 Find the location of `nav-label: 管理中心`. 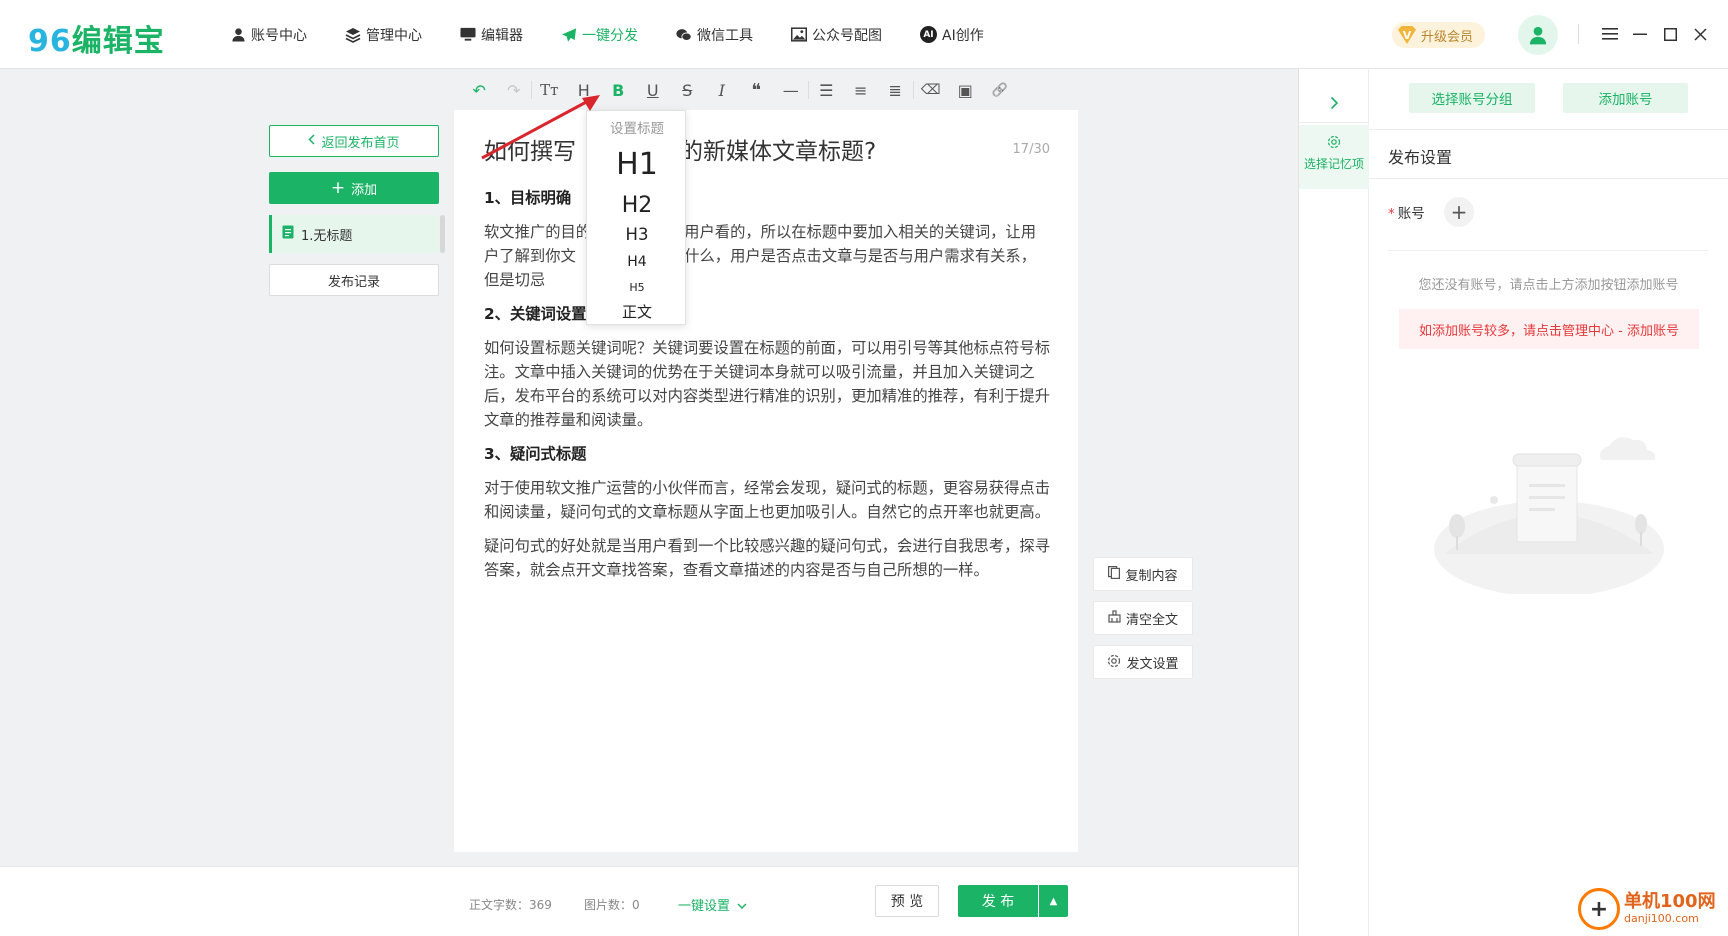

nav-label: 管理中心 is located at coordinates (394, 35).